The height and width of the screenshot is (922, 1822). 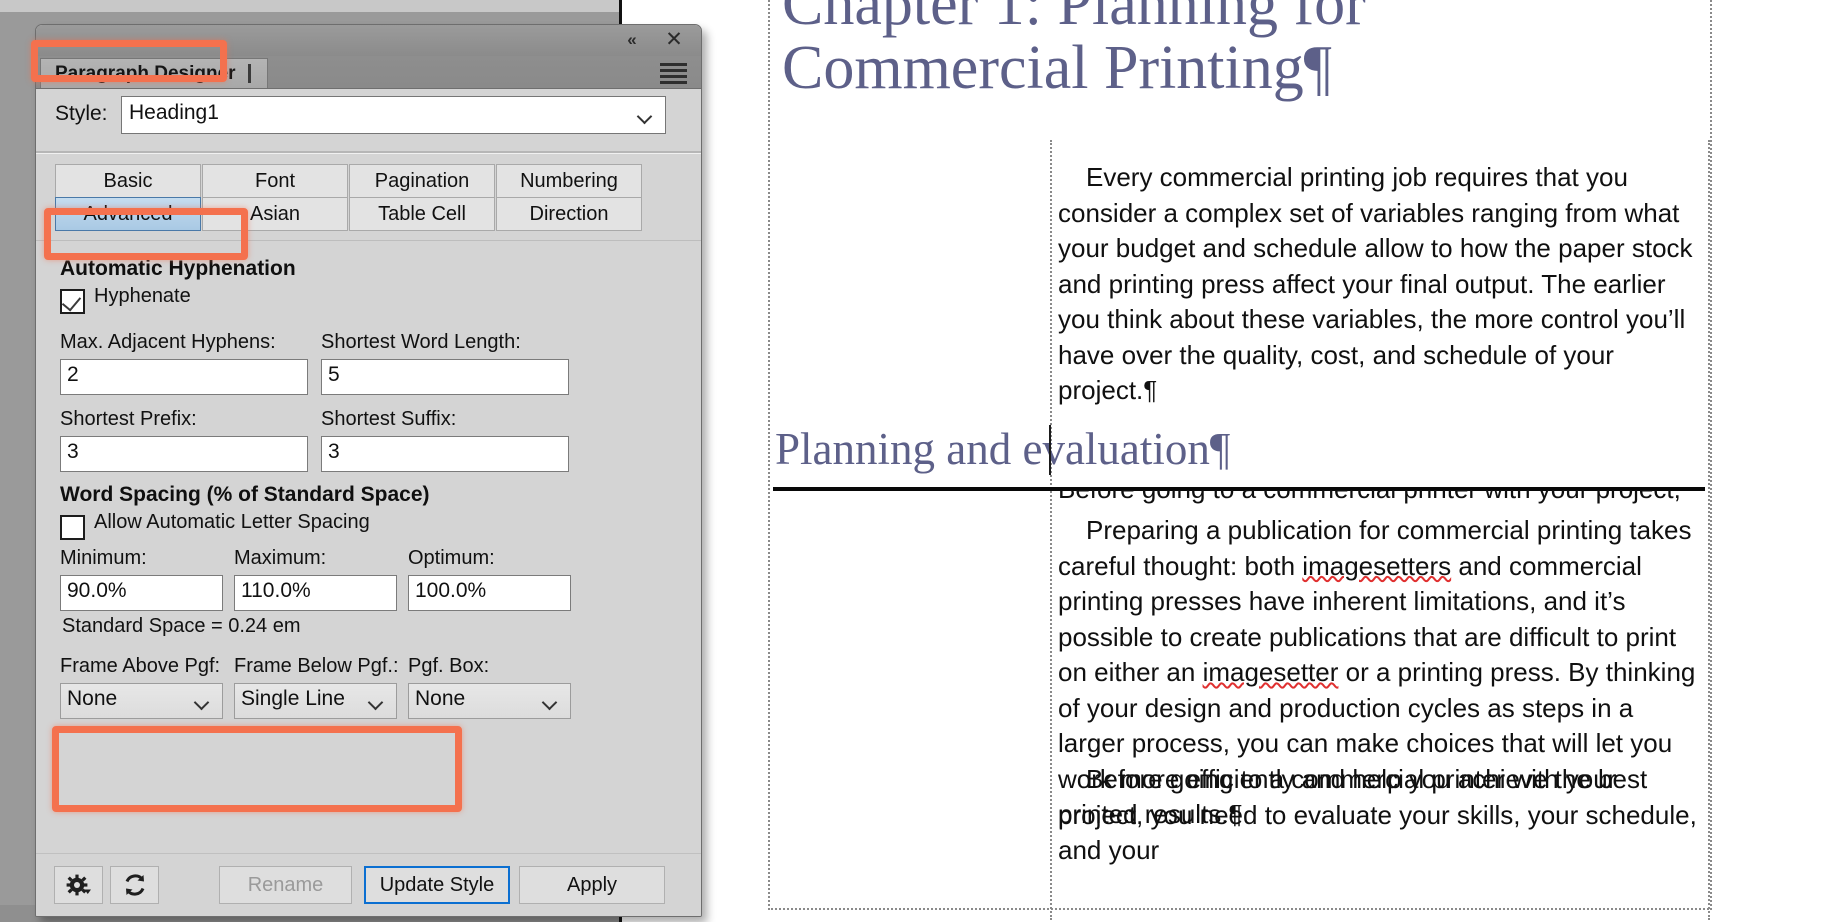 I want to click on maximum-value: 110.0%, so click(x=276, y=590).